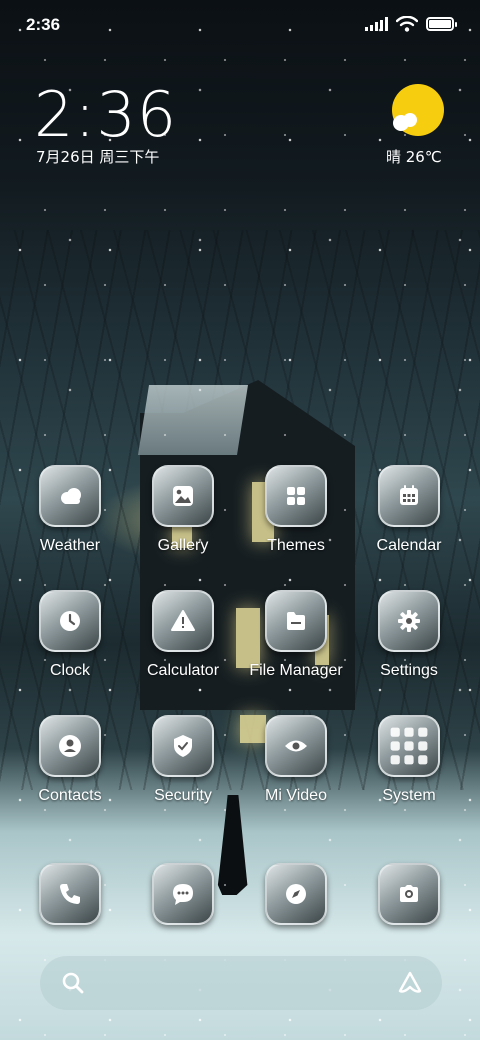 The image size is (480, 1040). I want to click on folder-icon, so click(296, 621).